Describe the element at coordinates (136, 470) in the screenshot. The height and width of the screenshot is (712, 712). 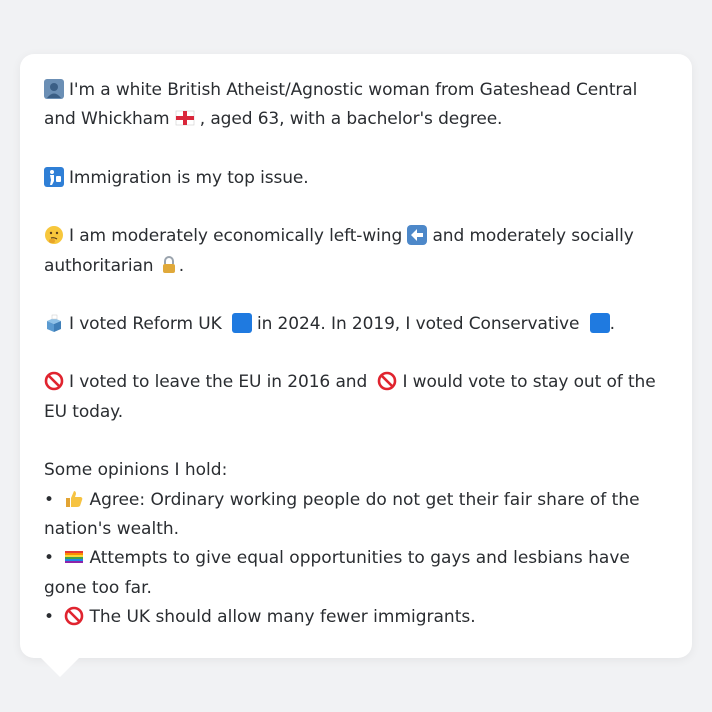
I see `opinions-title: Some opinions I hold:` at that location.